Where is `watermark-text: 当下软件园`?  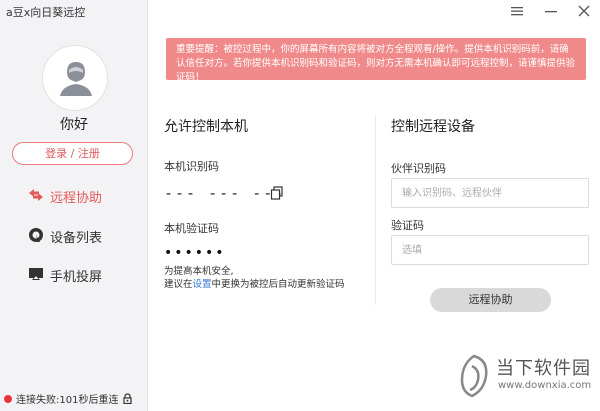 watermark-text: 当下软件园 is located at coordinates (543, 368).